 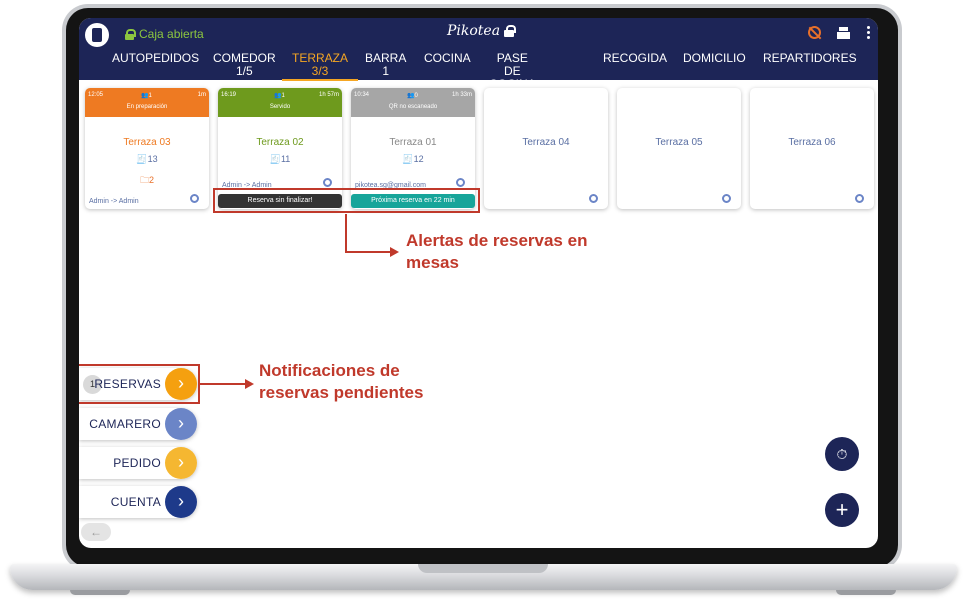 I want to click on table-card-terraza-04: Terraza 04, so click(x=546, y=148).